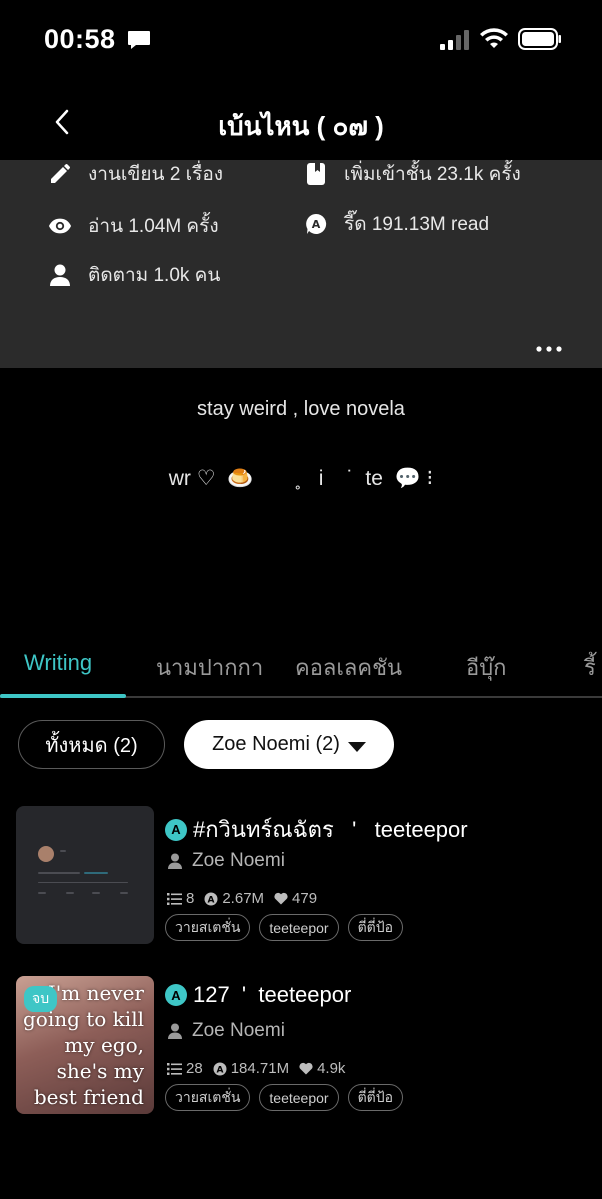  What do you see at coordinates (305, 898) in the screenshot?
I see `likes-count: 479` at bounding box center [305, 898].